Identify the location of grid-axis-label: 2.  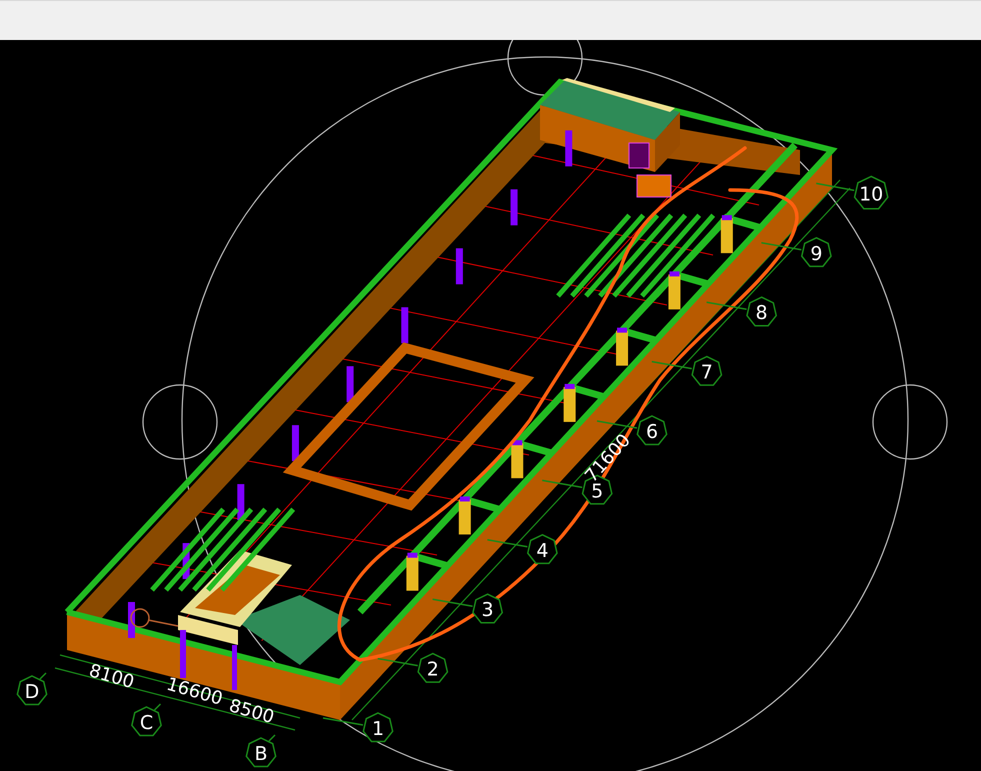
(432, 669).